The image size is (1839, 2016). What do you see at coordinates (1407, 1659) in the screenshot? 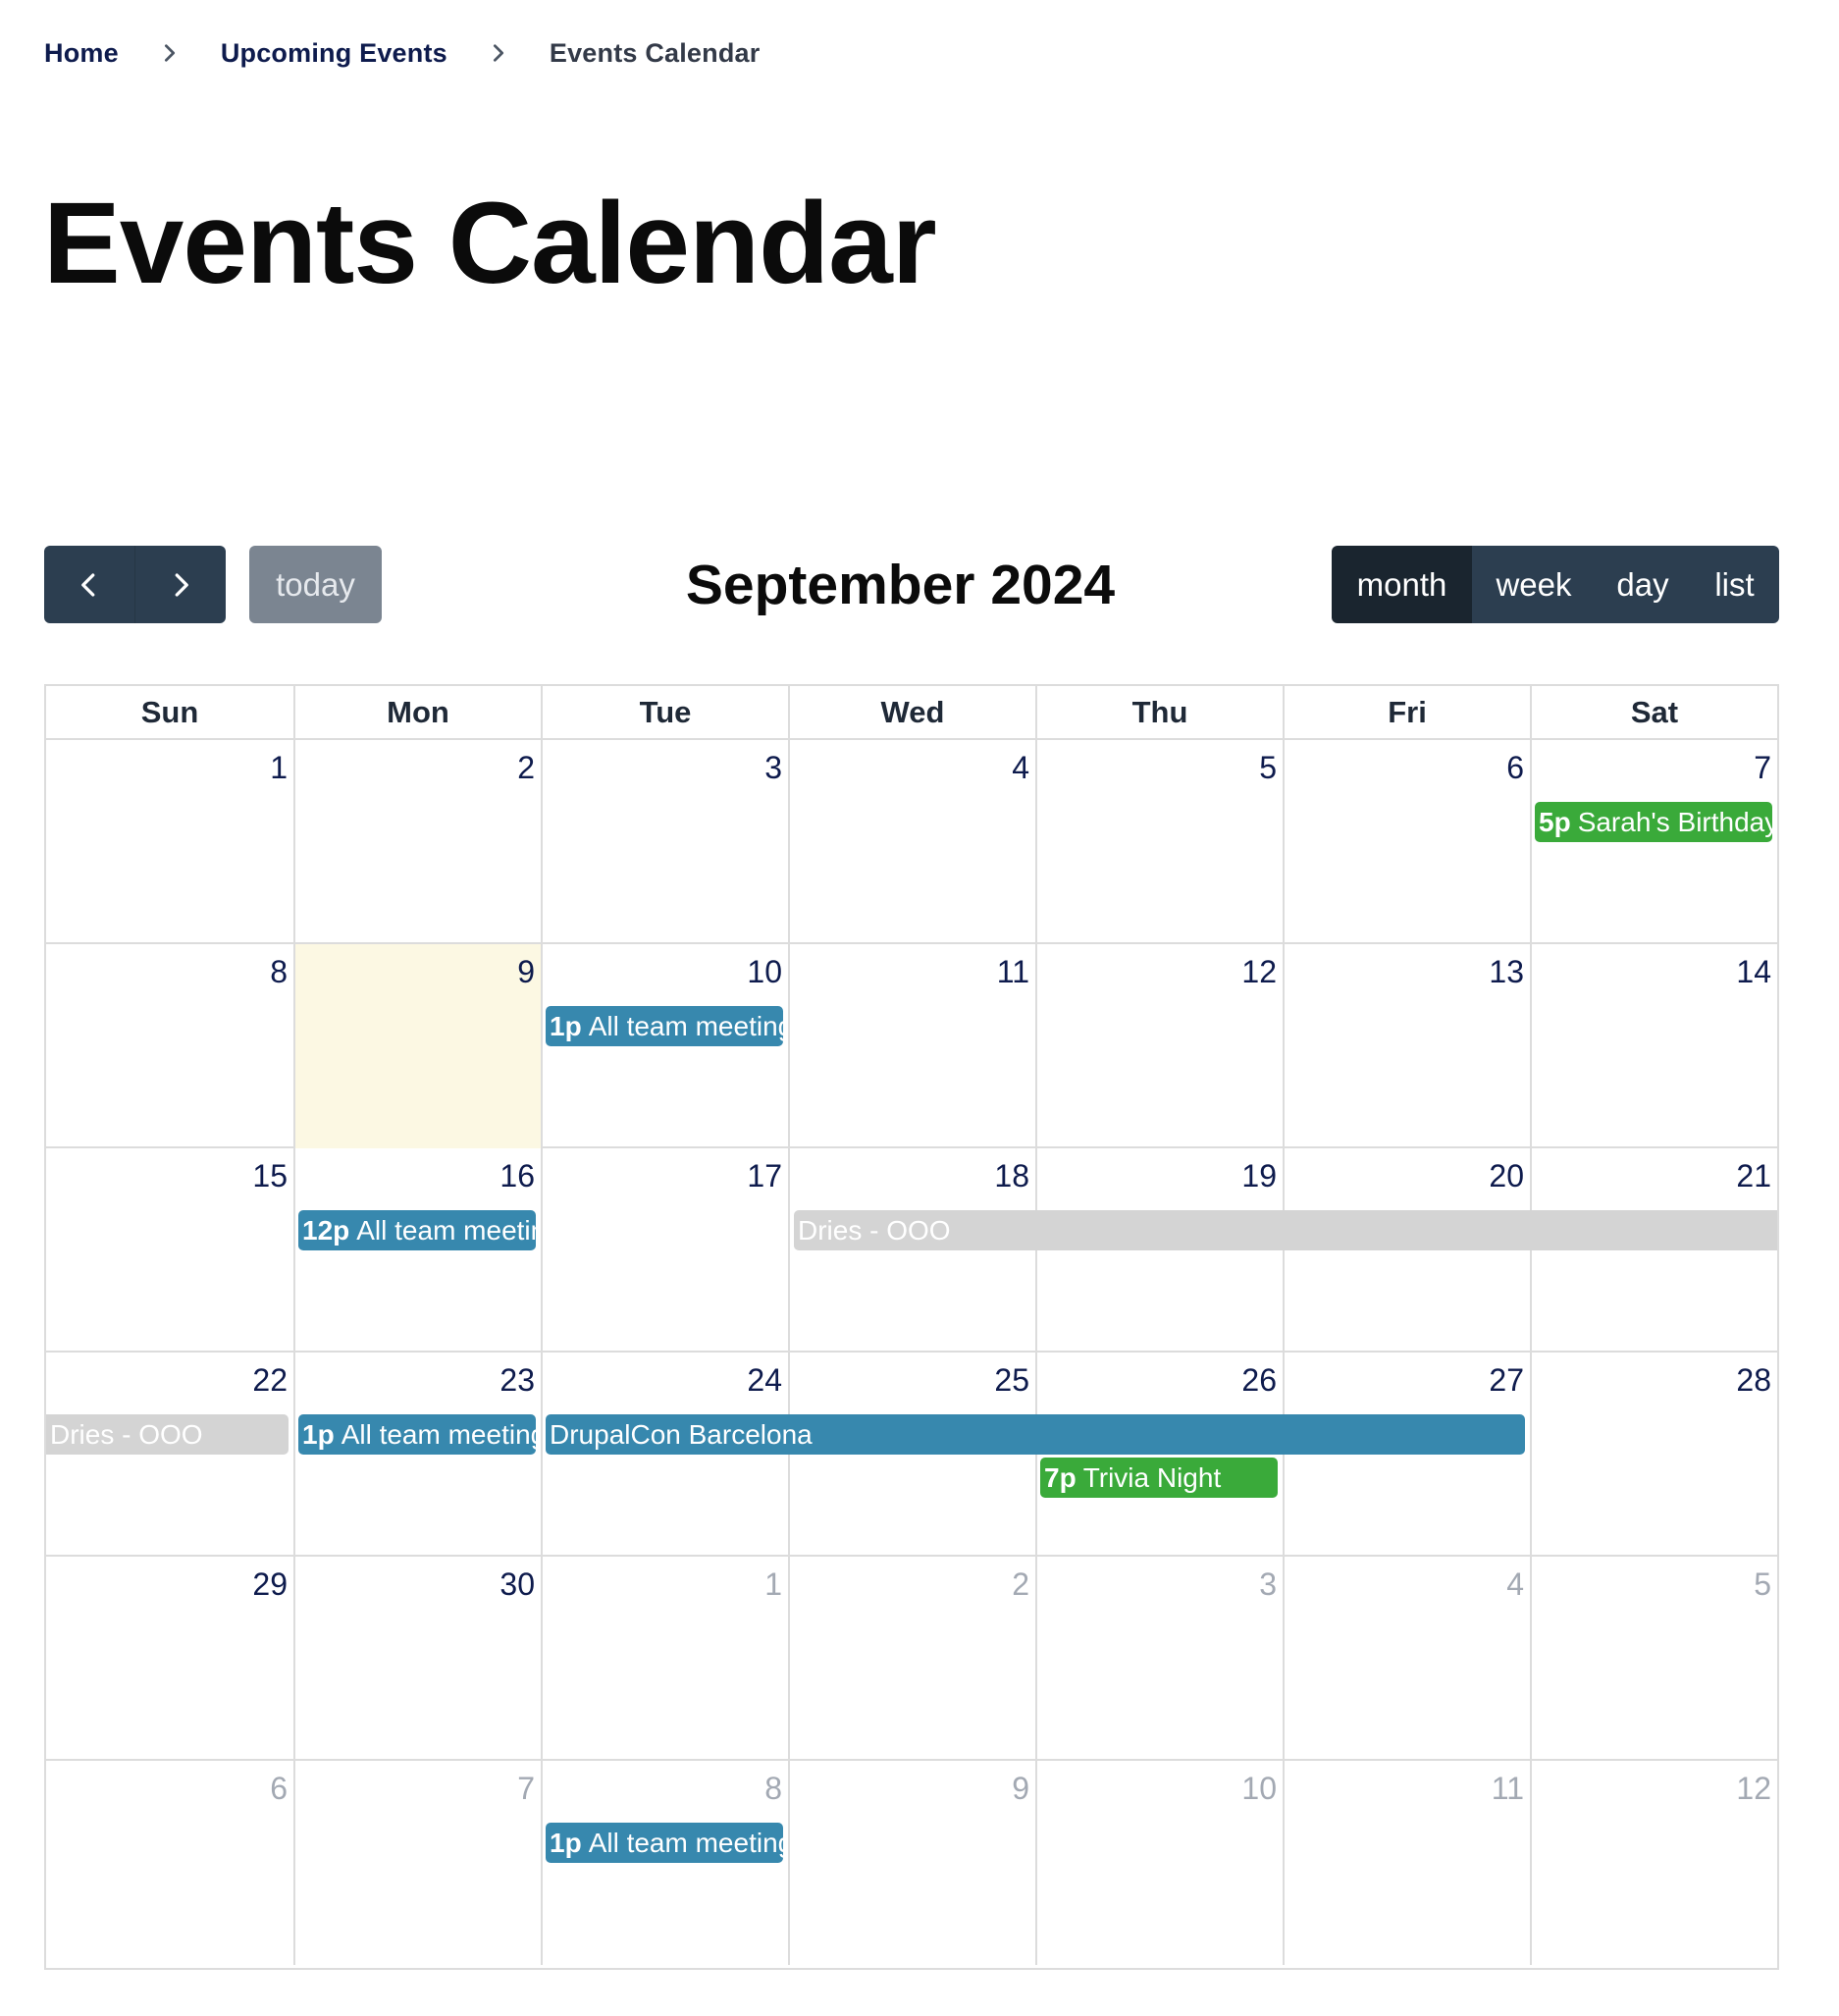
I see `day-cell-other-month: 4` at bounding box center [1407, 1659].